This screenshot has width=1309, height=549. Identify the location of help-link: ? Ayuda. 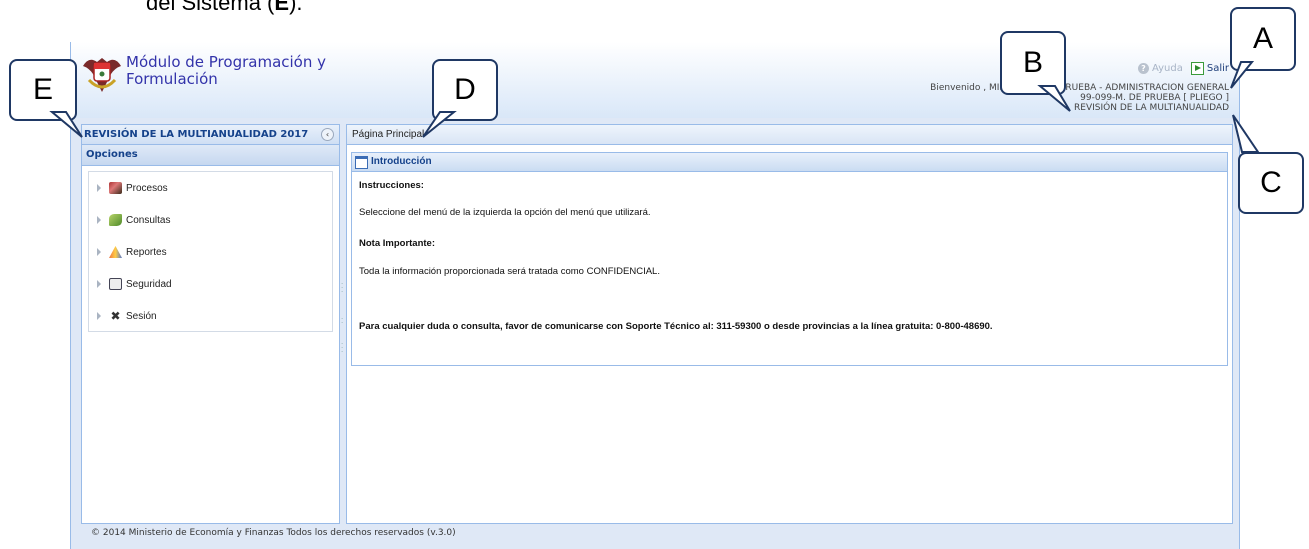
(1160, 68).